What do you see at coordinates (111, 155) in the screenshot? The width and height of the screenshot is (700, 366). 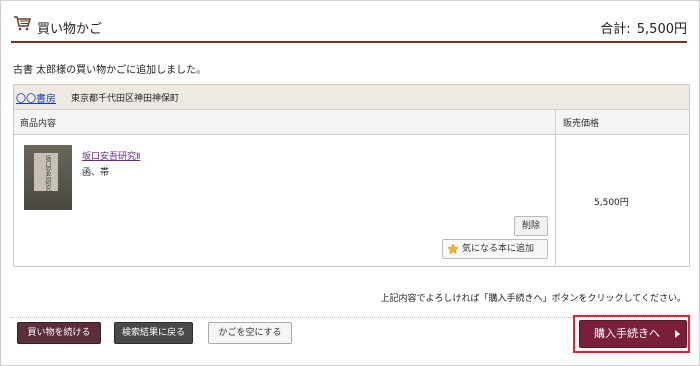 I see `item-title-link: 坂口安吾研究Ⅱ` at bounding box center [111, 155].